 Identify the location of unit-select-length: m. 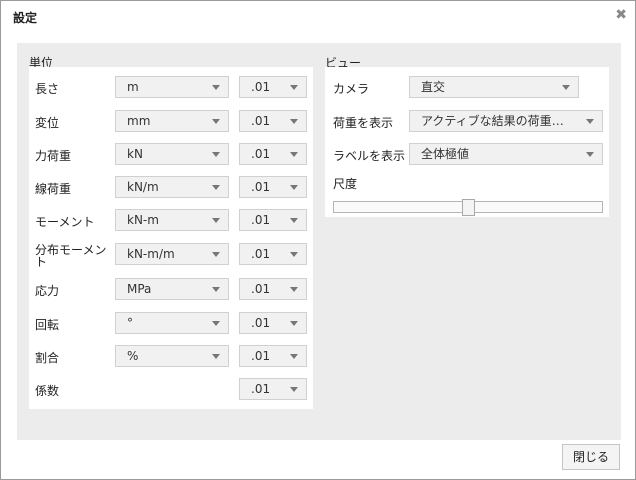
(172, 87).